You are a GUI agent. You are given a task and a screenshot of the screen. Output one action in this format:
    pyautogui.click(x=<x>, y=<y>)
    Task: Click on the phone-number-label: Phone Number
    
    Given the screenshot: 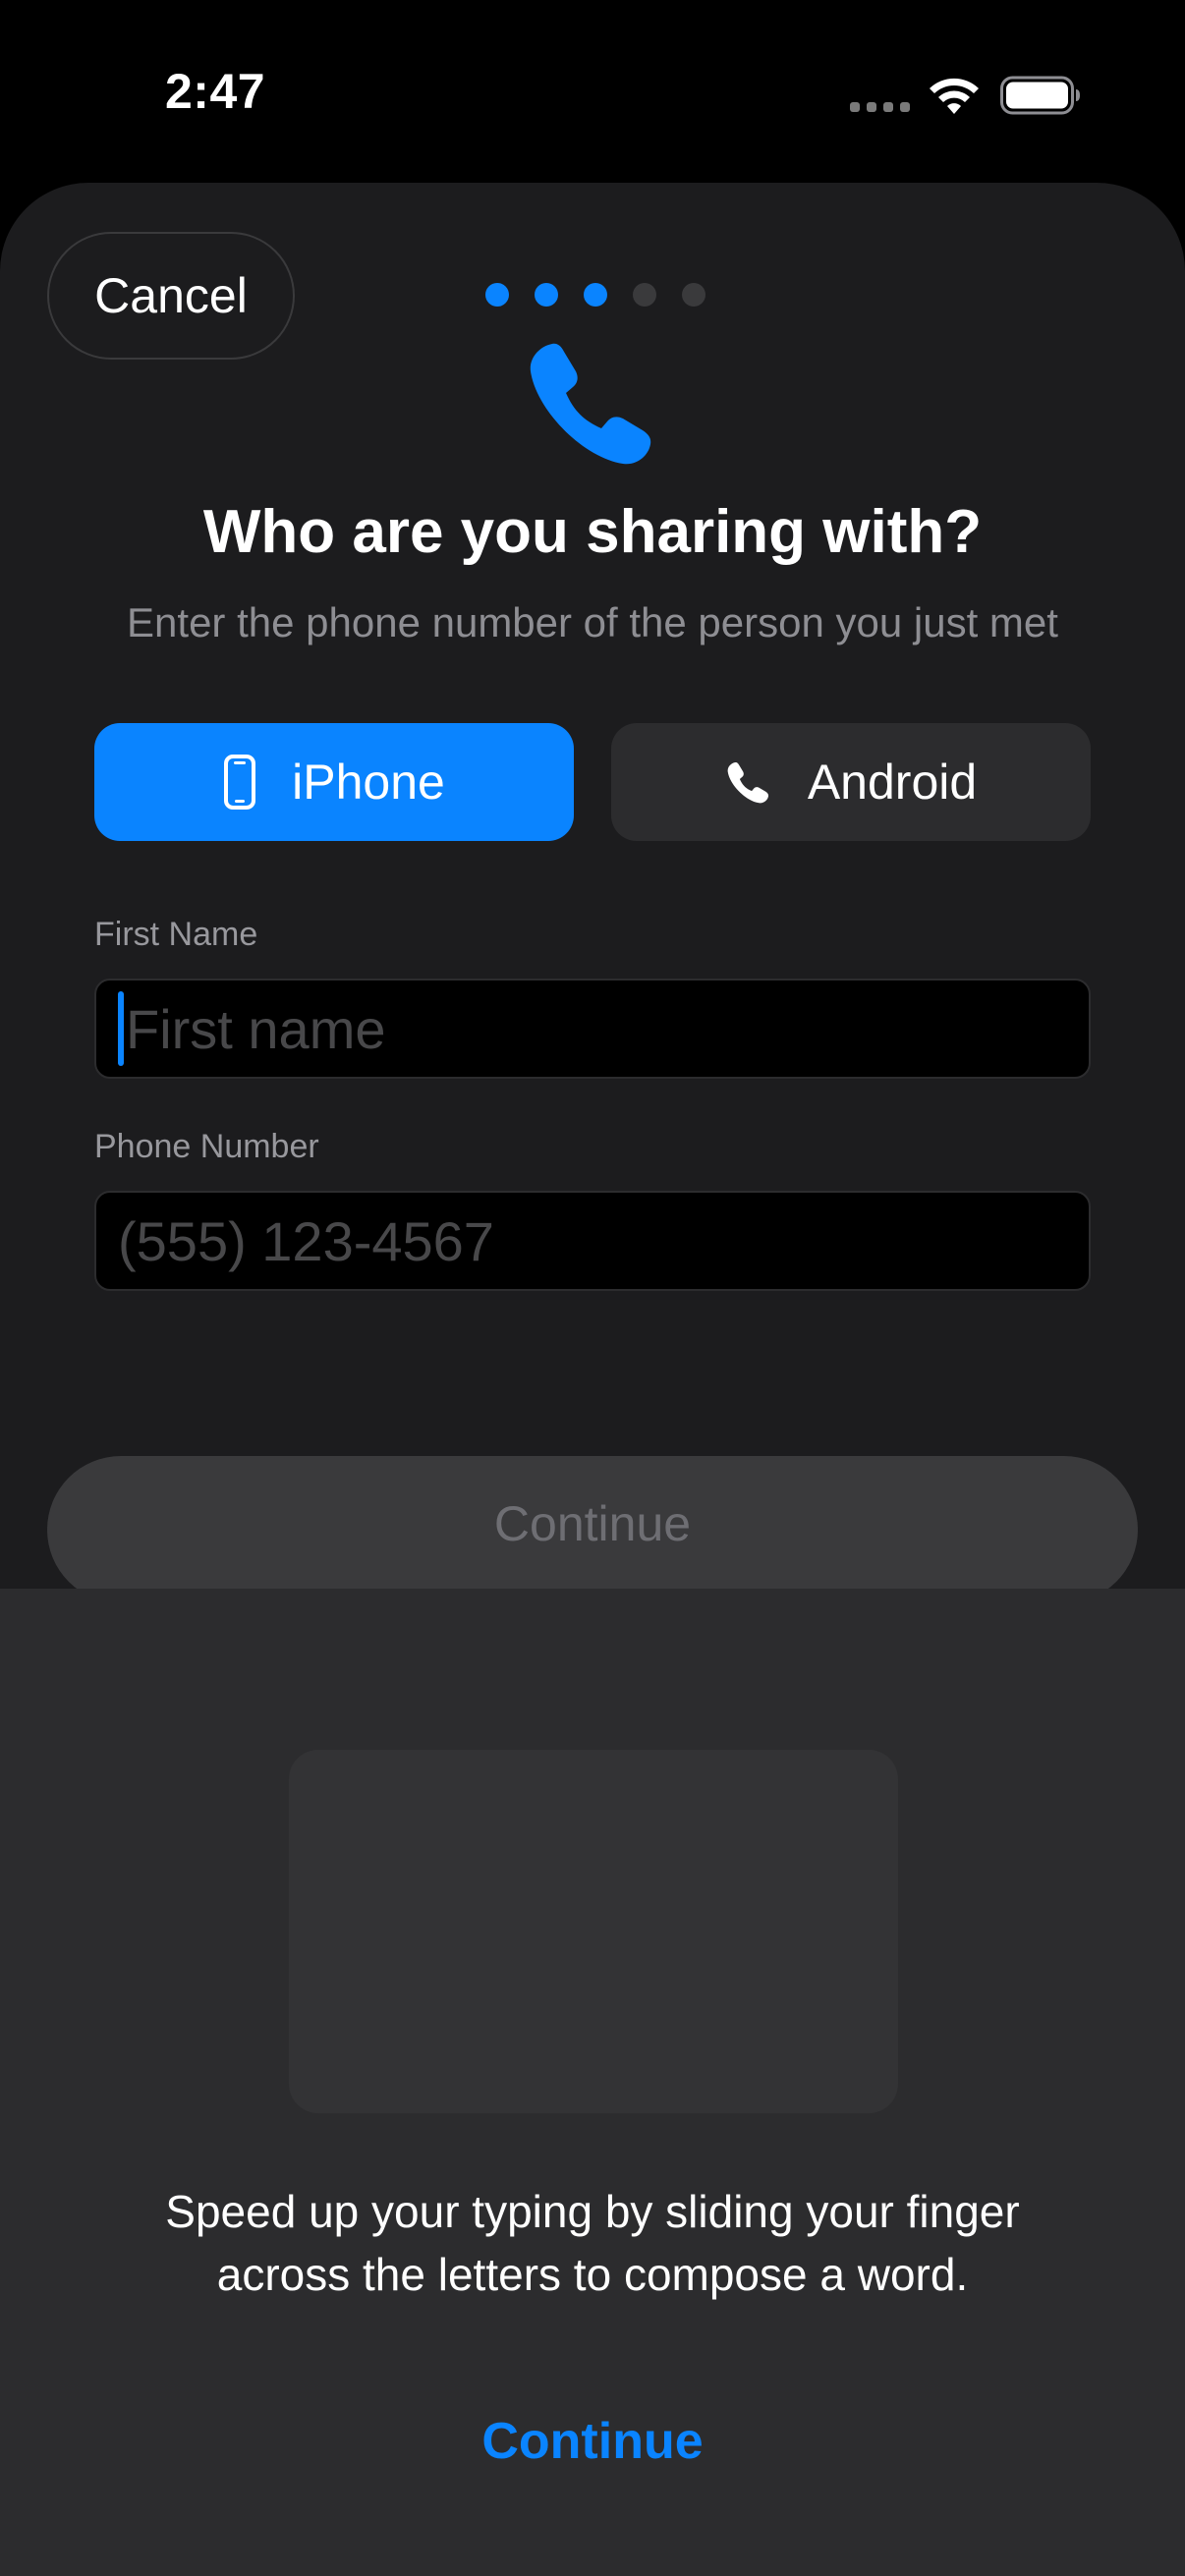 What is the action you would take?
    pyautogui.click(x=207, y=1146)
    